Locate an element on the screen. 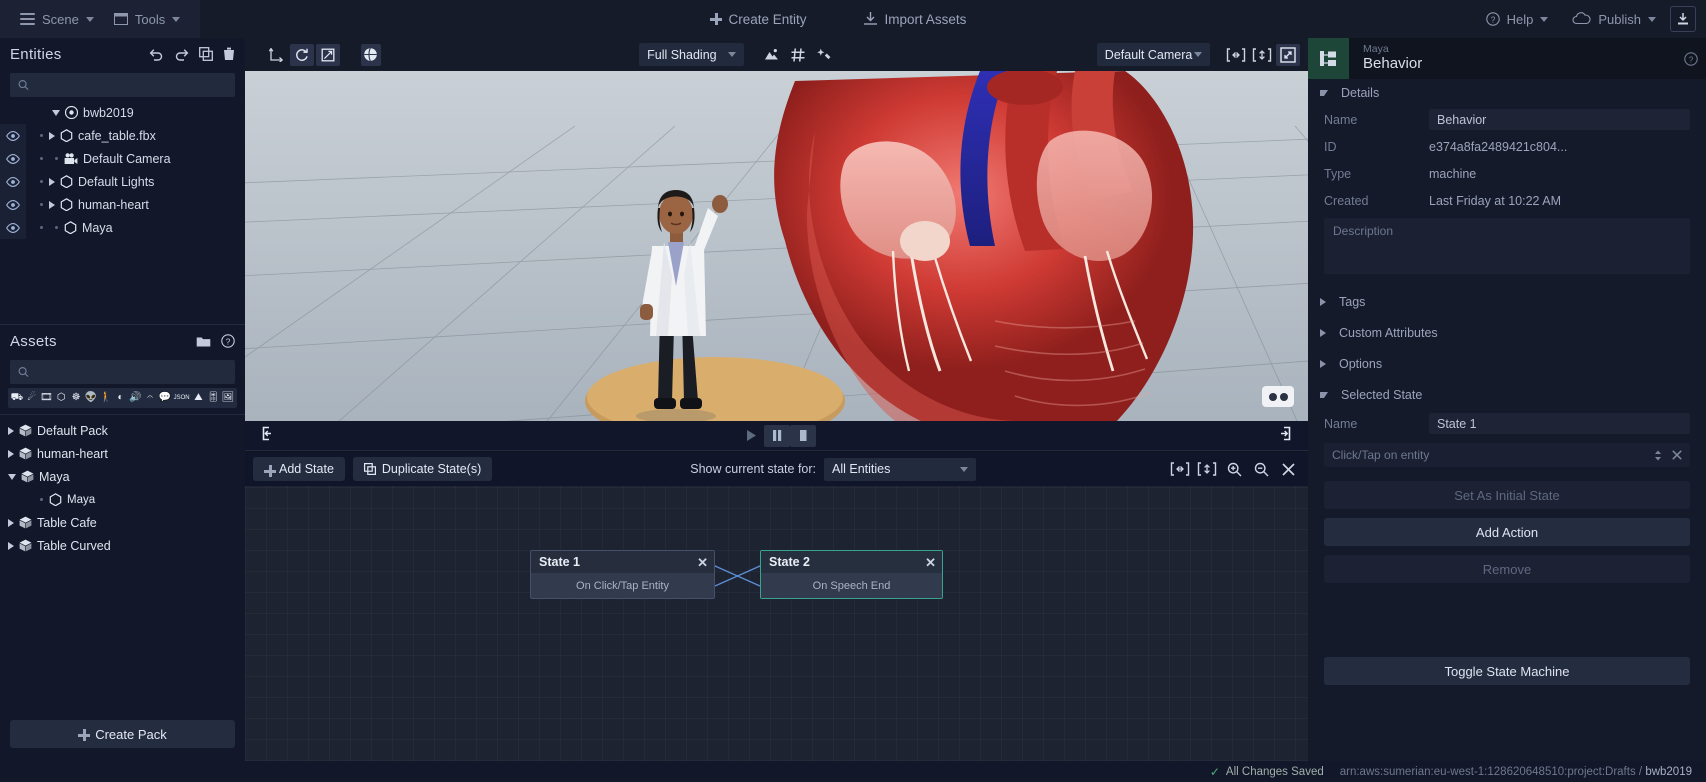 The width and height of the screenshot is (1706, 782). state-node-header: State 1 ✕ is located at coordinates (622, 562).